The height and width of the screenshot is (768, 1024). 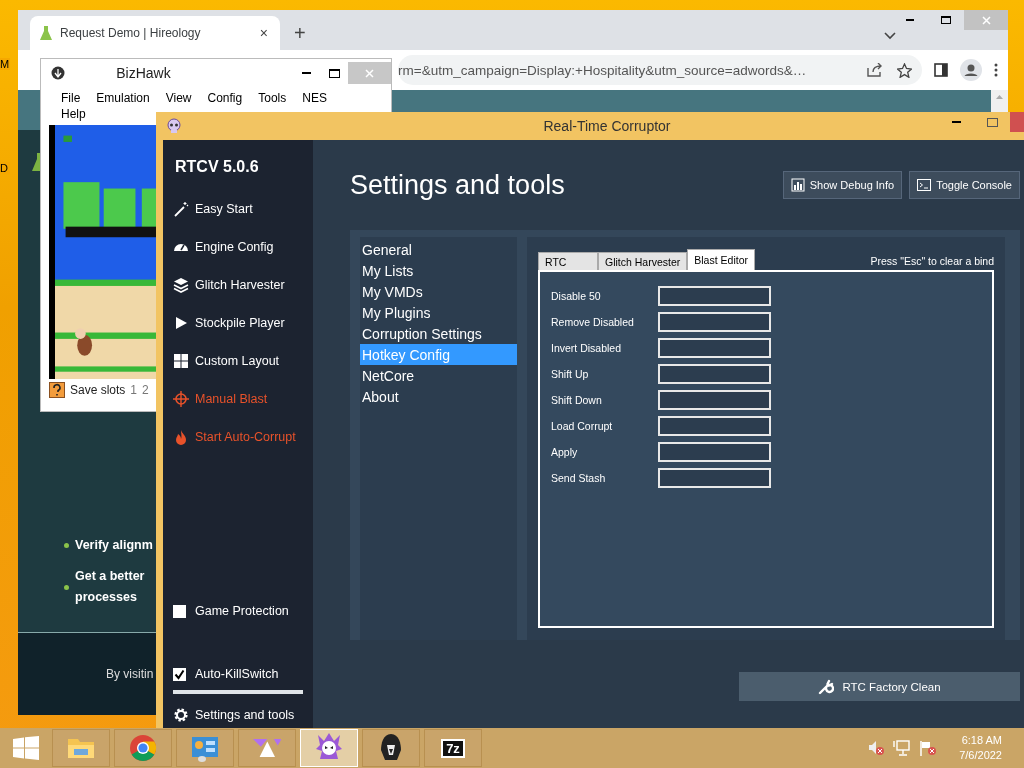 I want to click on header-button: Show Debug Info, so click(x=842, y=185).